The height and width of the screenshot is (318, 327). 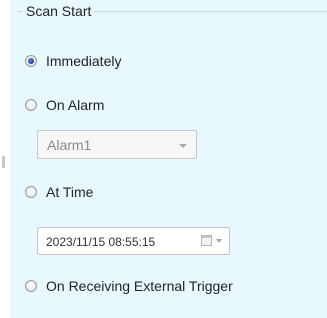 I want to click on time-picker-value: 2023/11/15 08:55:15, so click(x=101, y=242).